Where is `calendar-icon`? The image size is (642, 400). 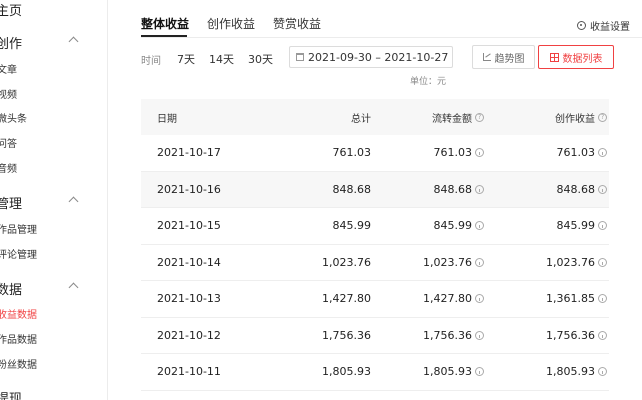 calendar-icon is located at coordinates (300, 57).